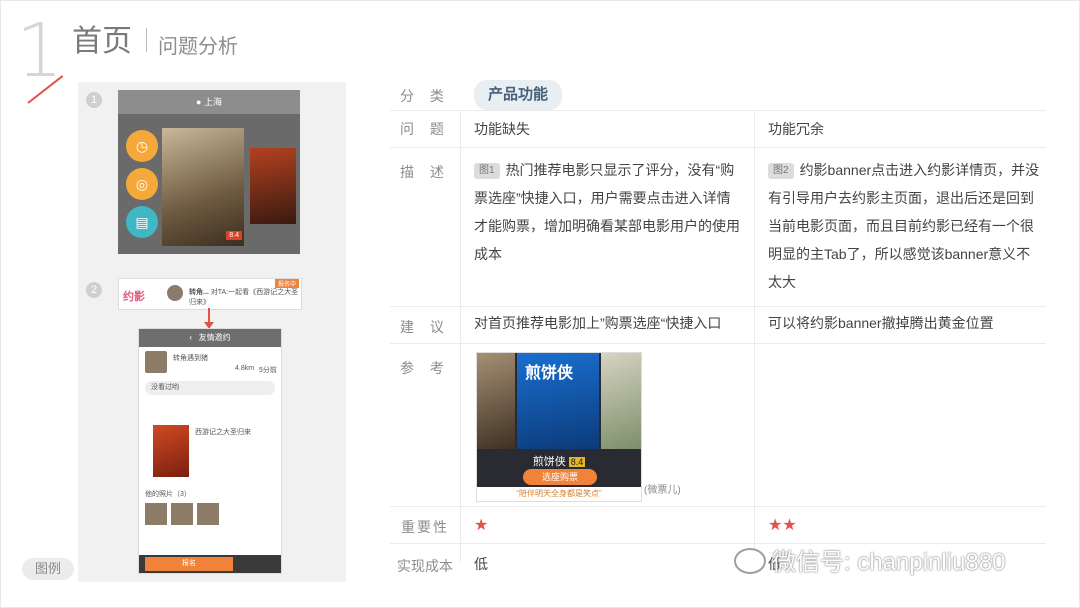 The image size is (1080, 608). What do you see at coordinates (198, 47) in the screenshot?
I see `page-subtitle: 问题分析` at bounding box center [198, 47].